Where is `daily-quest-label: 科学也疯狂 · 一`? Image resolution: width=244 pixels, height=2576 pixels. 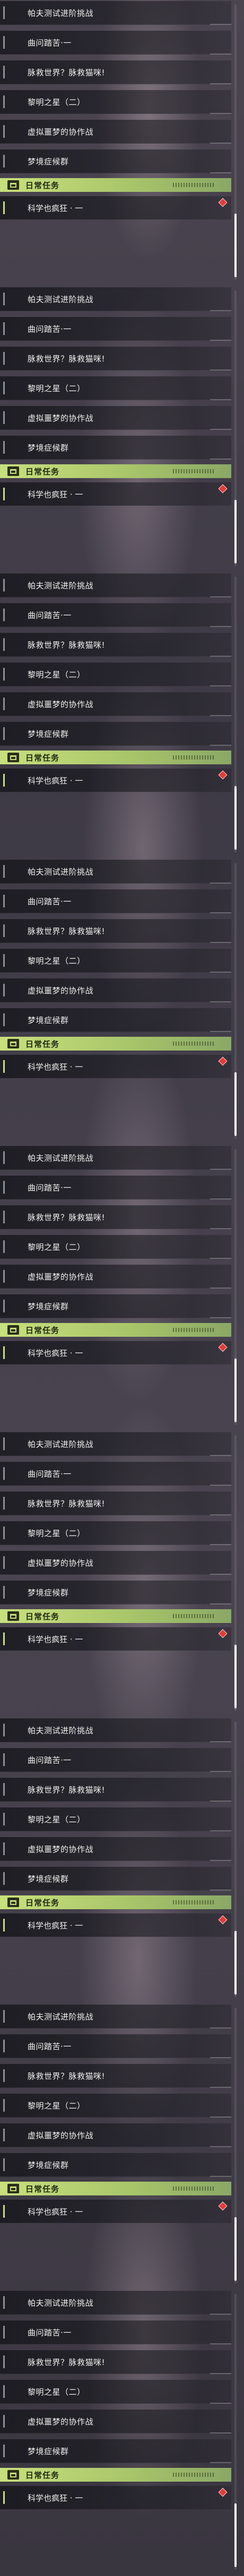 daily-quest-label: 科学也疯狂 · 一 is located at coordinates (56, 2498).